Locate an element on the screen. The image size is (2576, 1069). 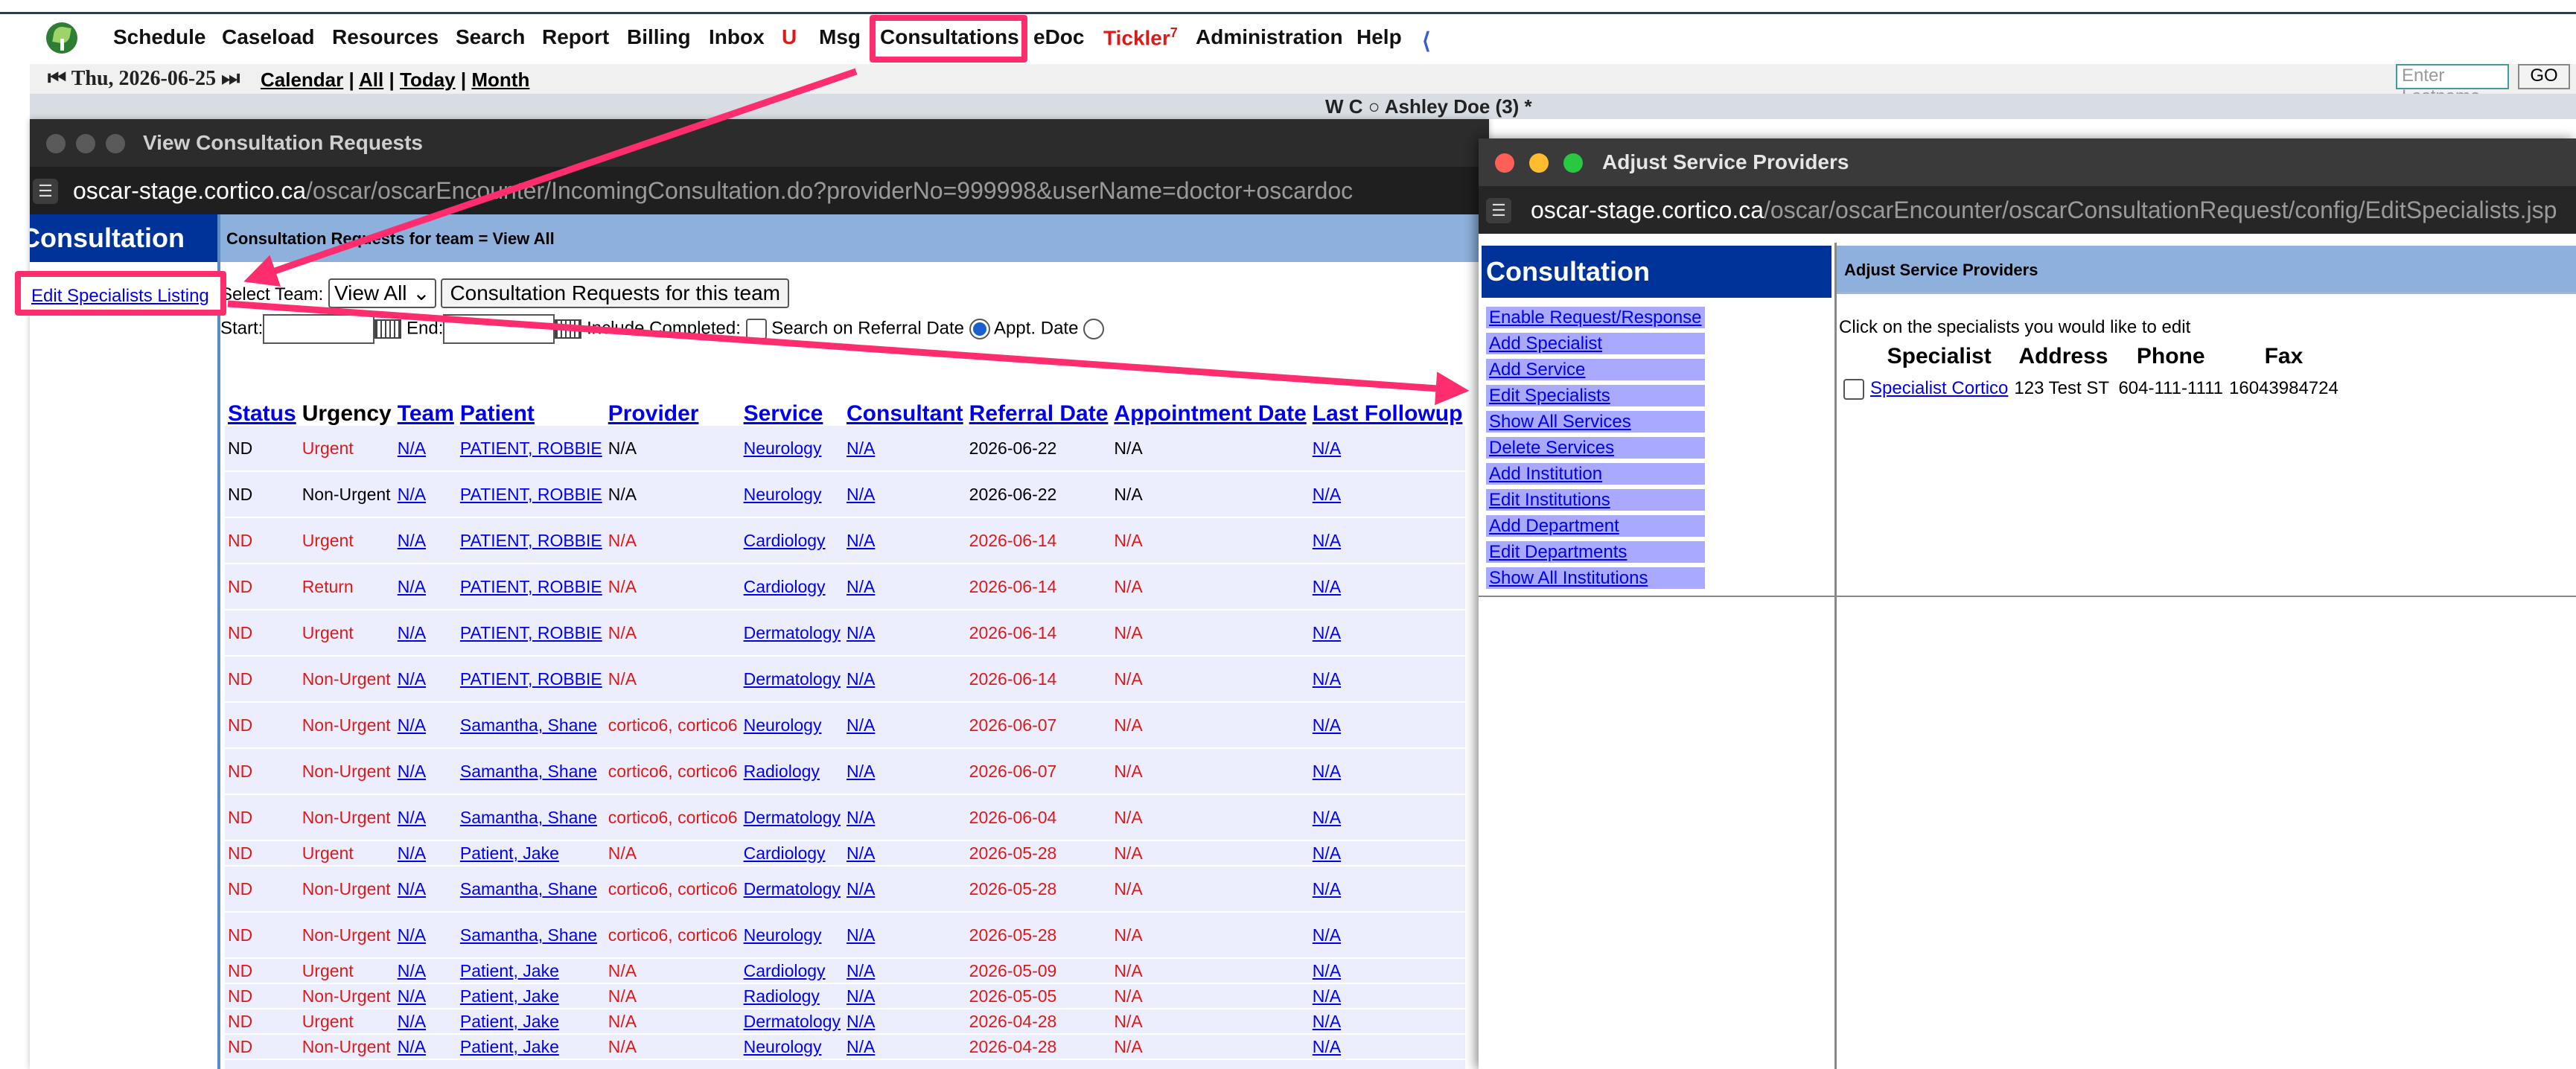
nav-item-inbox: Inbox is located at coordinates (737, 37).